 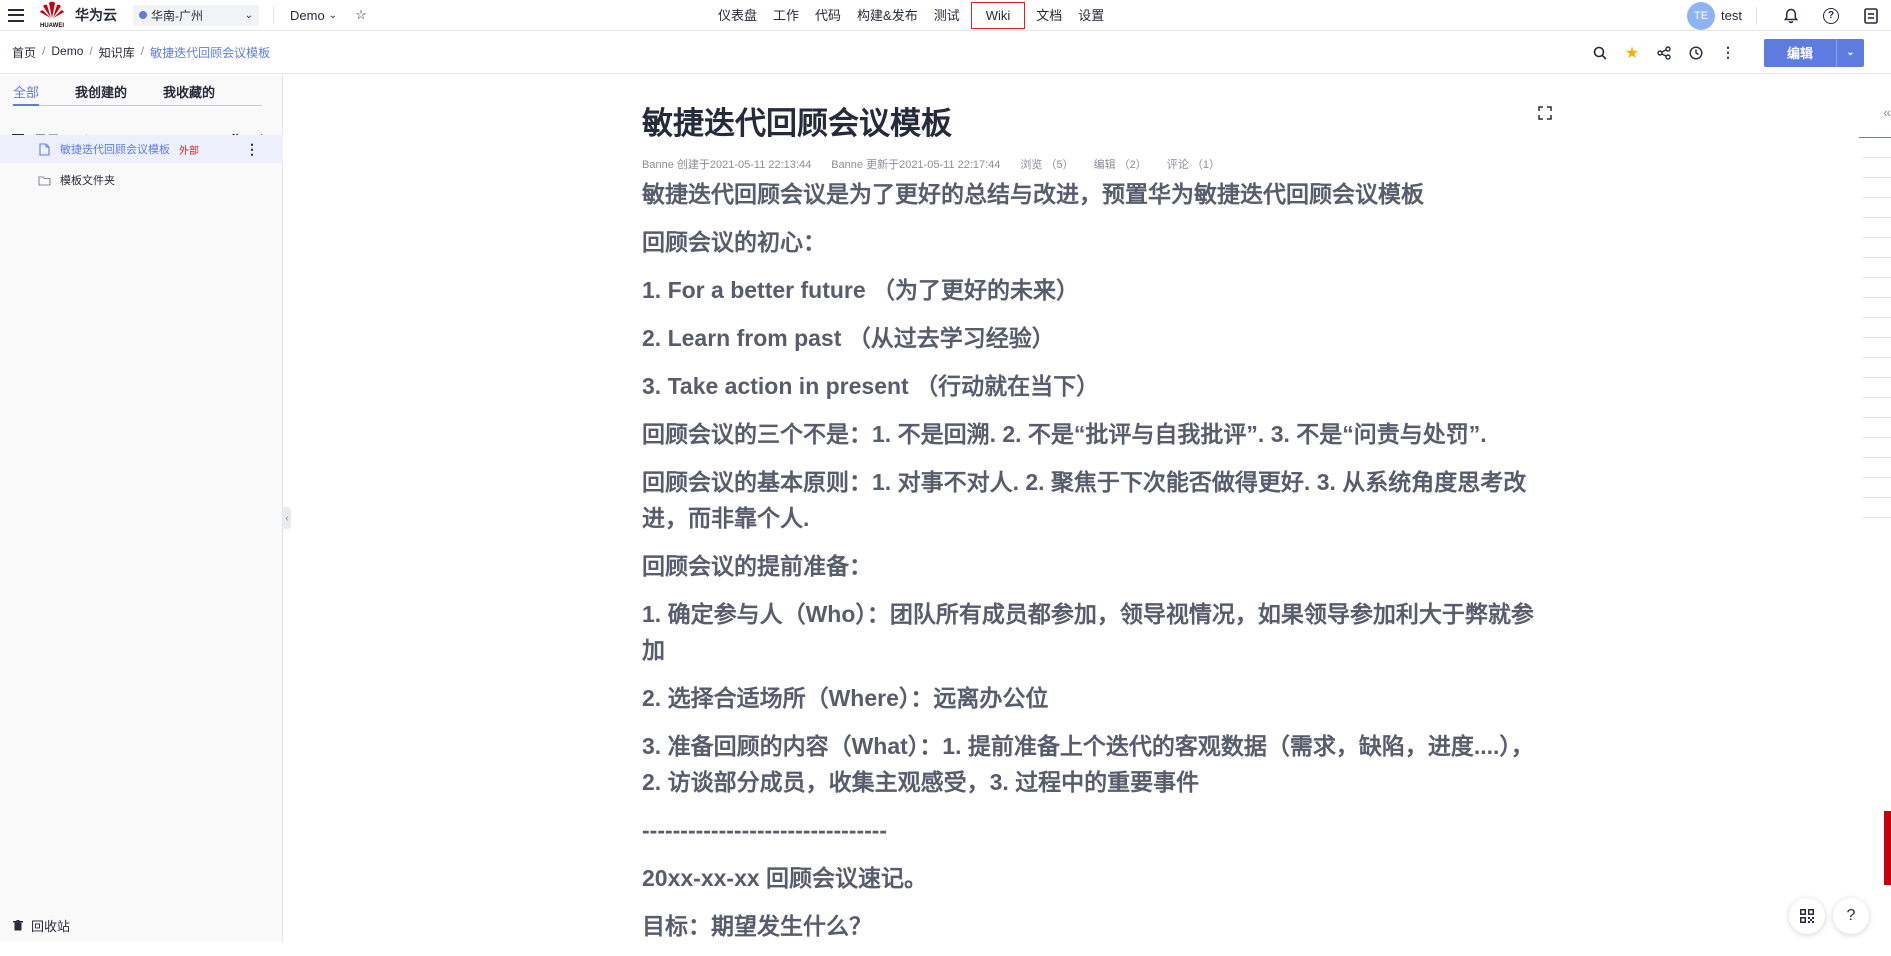 What do you see at coordinates (1193, 164) in the screenshot?
I see `comment-count: 评论 （1）` at bounding box center [1193, 164].